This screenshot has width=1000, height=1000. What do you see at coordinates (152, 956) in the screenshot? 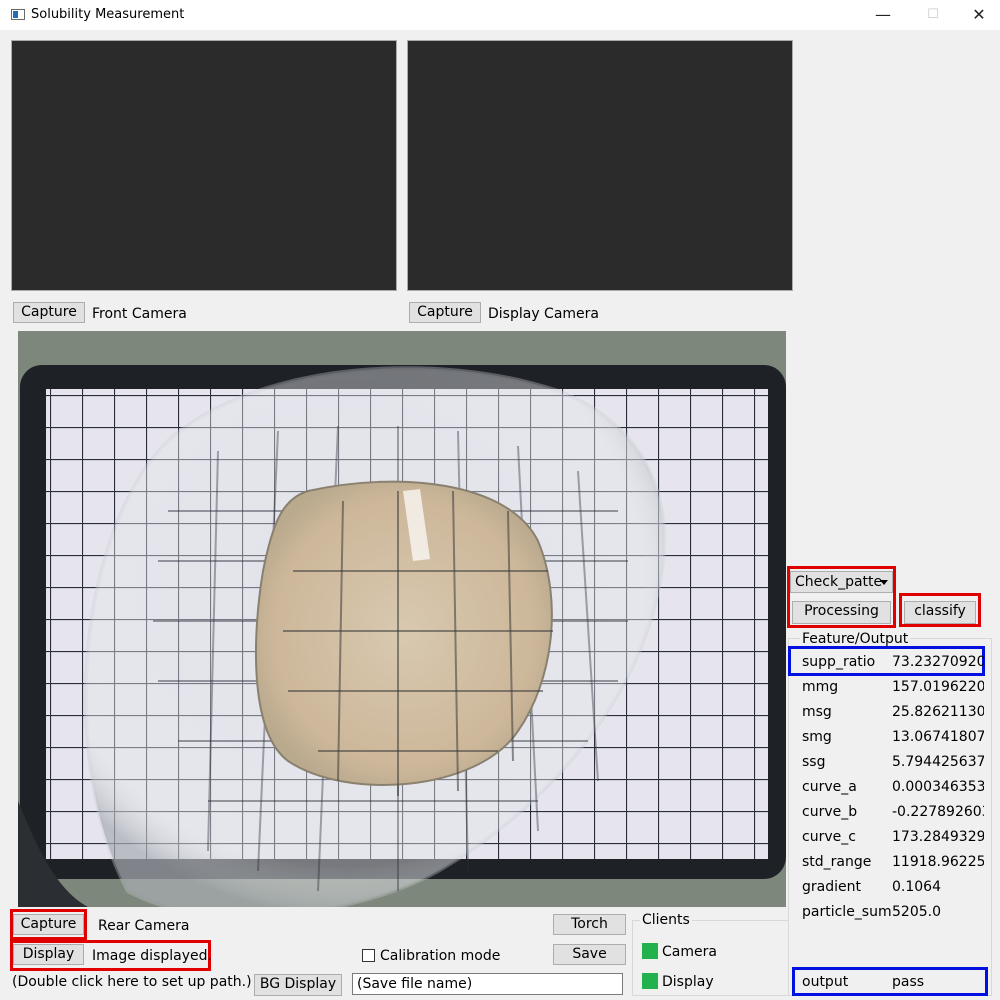
I see `display-status-text: Image displayed.` at bounding box center [152, 956].